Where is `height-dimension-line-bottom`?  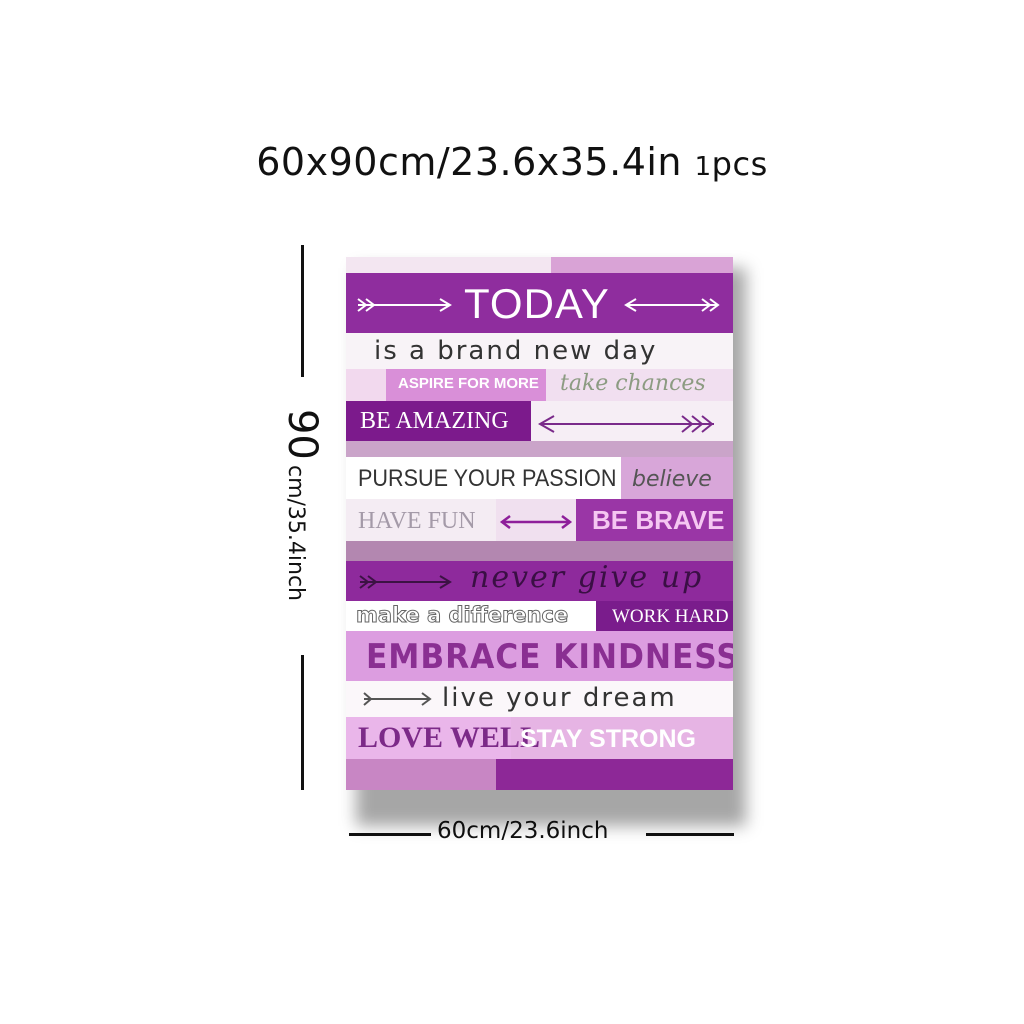
height-dimension-line-bottom is located at coordinates (302, 722).